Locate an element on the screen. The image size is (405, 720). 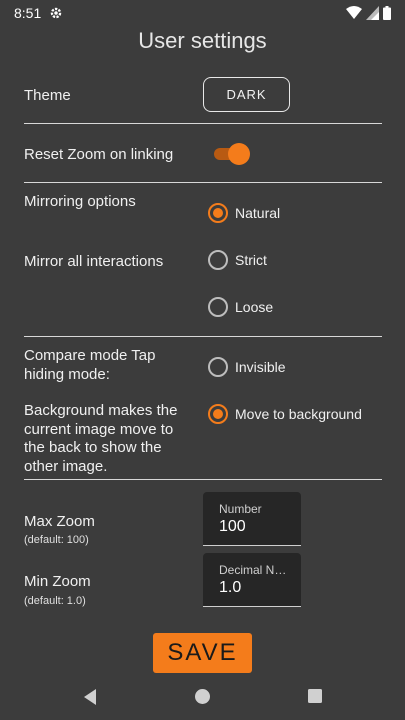
mirror-interactions-label: Mirror all interactions is located at coordinates (94, 261).